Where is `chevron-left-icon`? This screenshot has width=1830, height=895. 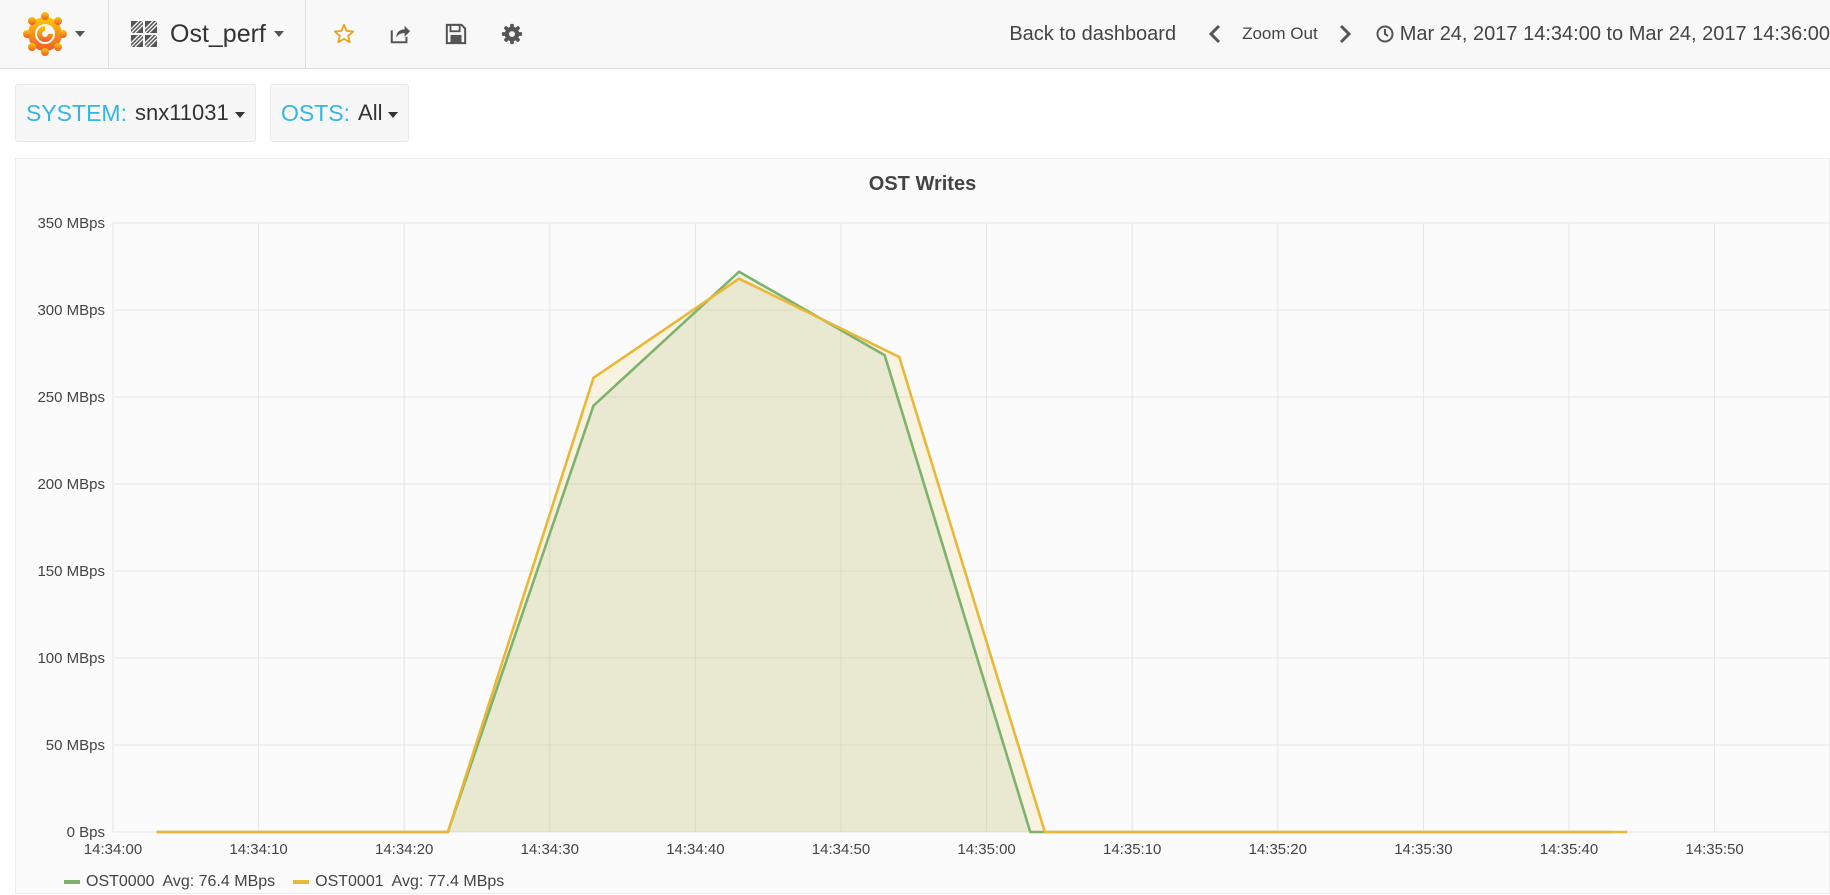
chevron-left-icon is located at coordinates (1215, 34).